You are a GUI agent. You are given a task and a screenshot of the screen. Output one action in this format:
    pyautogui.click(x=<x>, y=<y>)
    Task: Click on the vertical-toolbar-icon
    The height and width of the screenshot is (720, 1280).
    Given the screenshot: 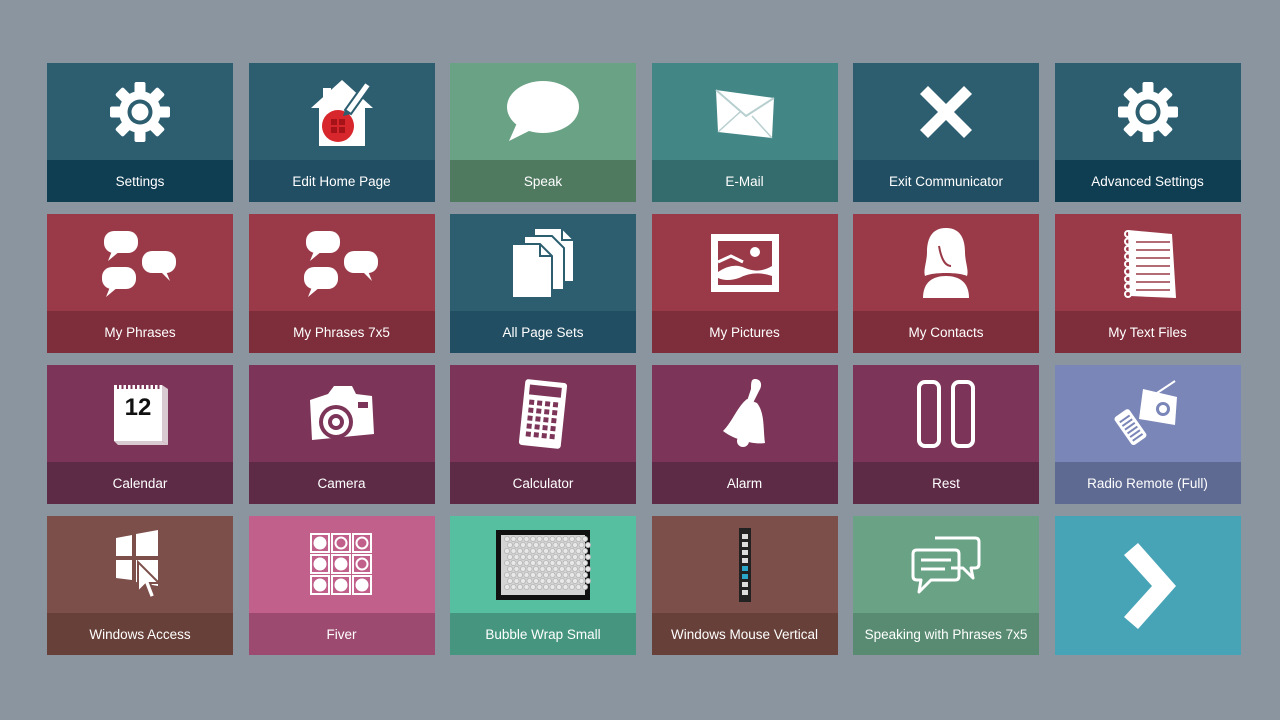 What is the action you would take?
    pyautogui.click(x=745, y=564)
    